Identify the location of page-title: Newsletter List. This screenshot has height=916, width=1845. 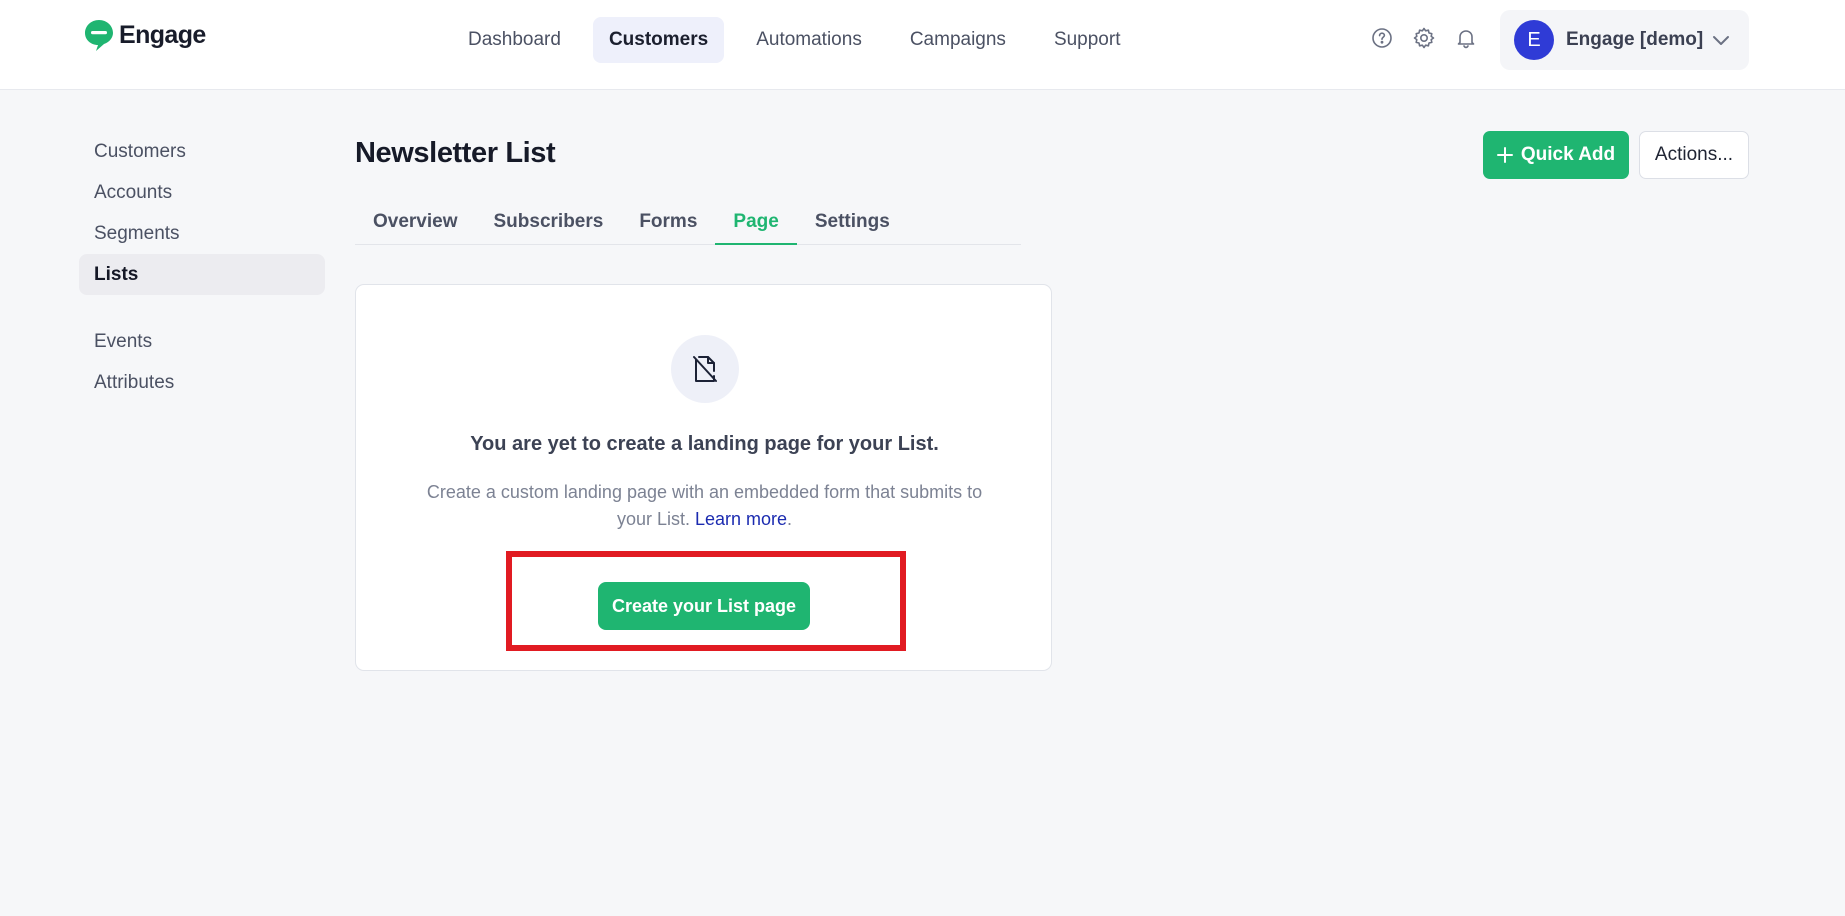
(455, 153).